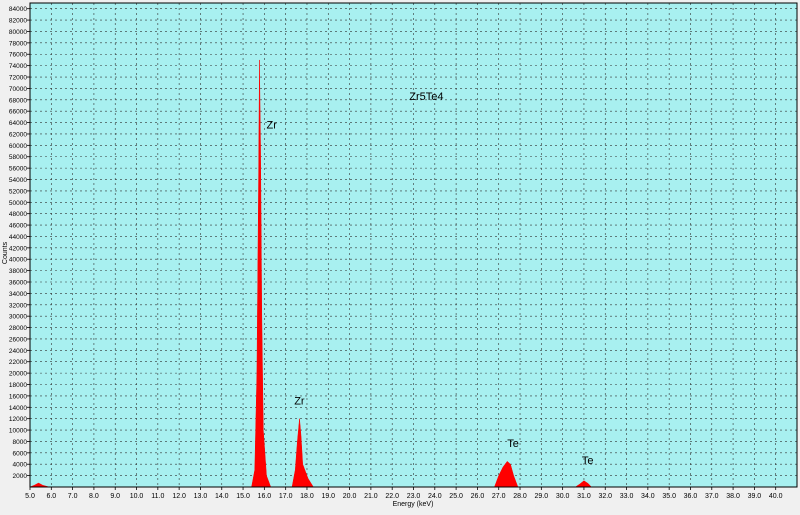 The image size is (800, 515). I want to click on y-tick-label: 20000, so click(18, 374).